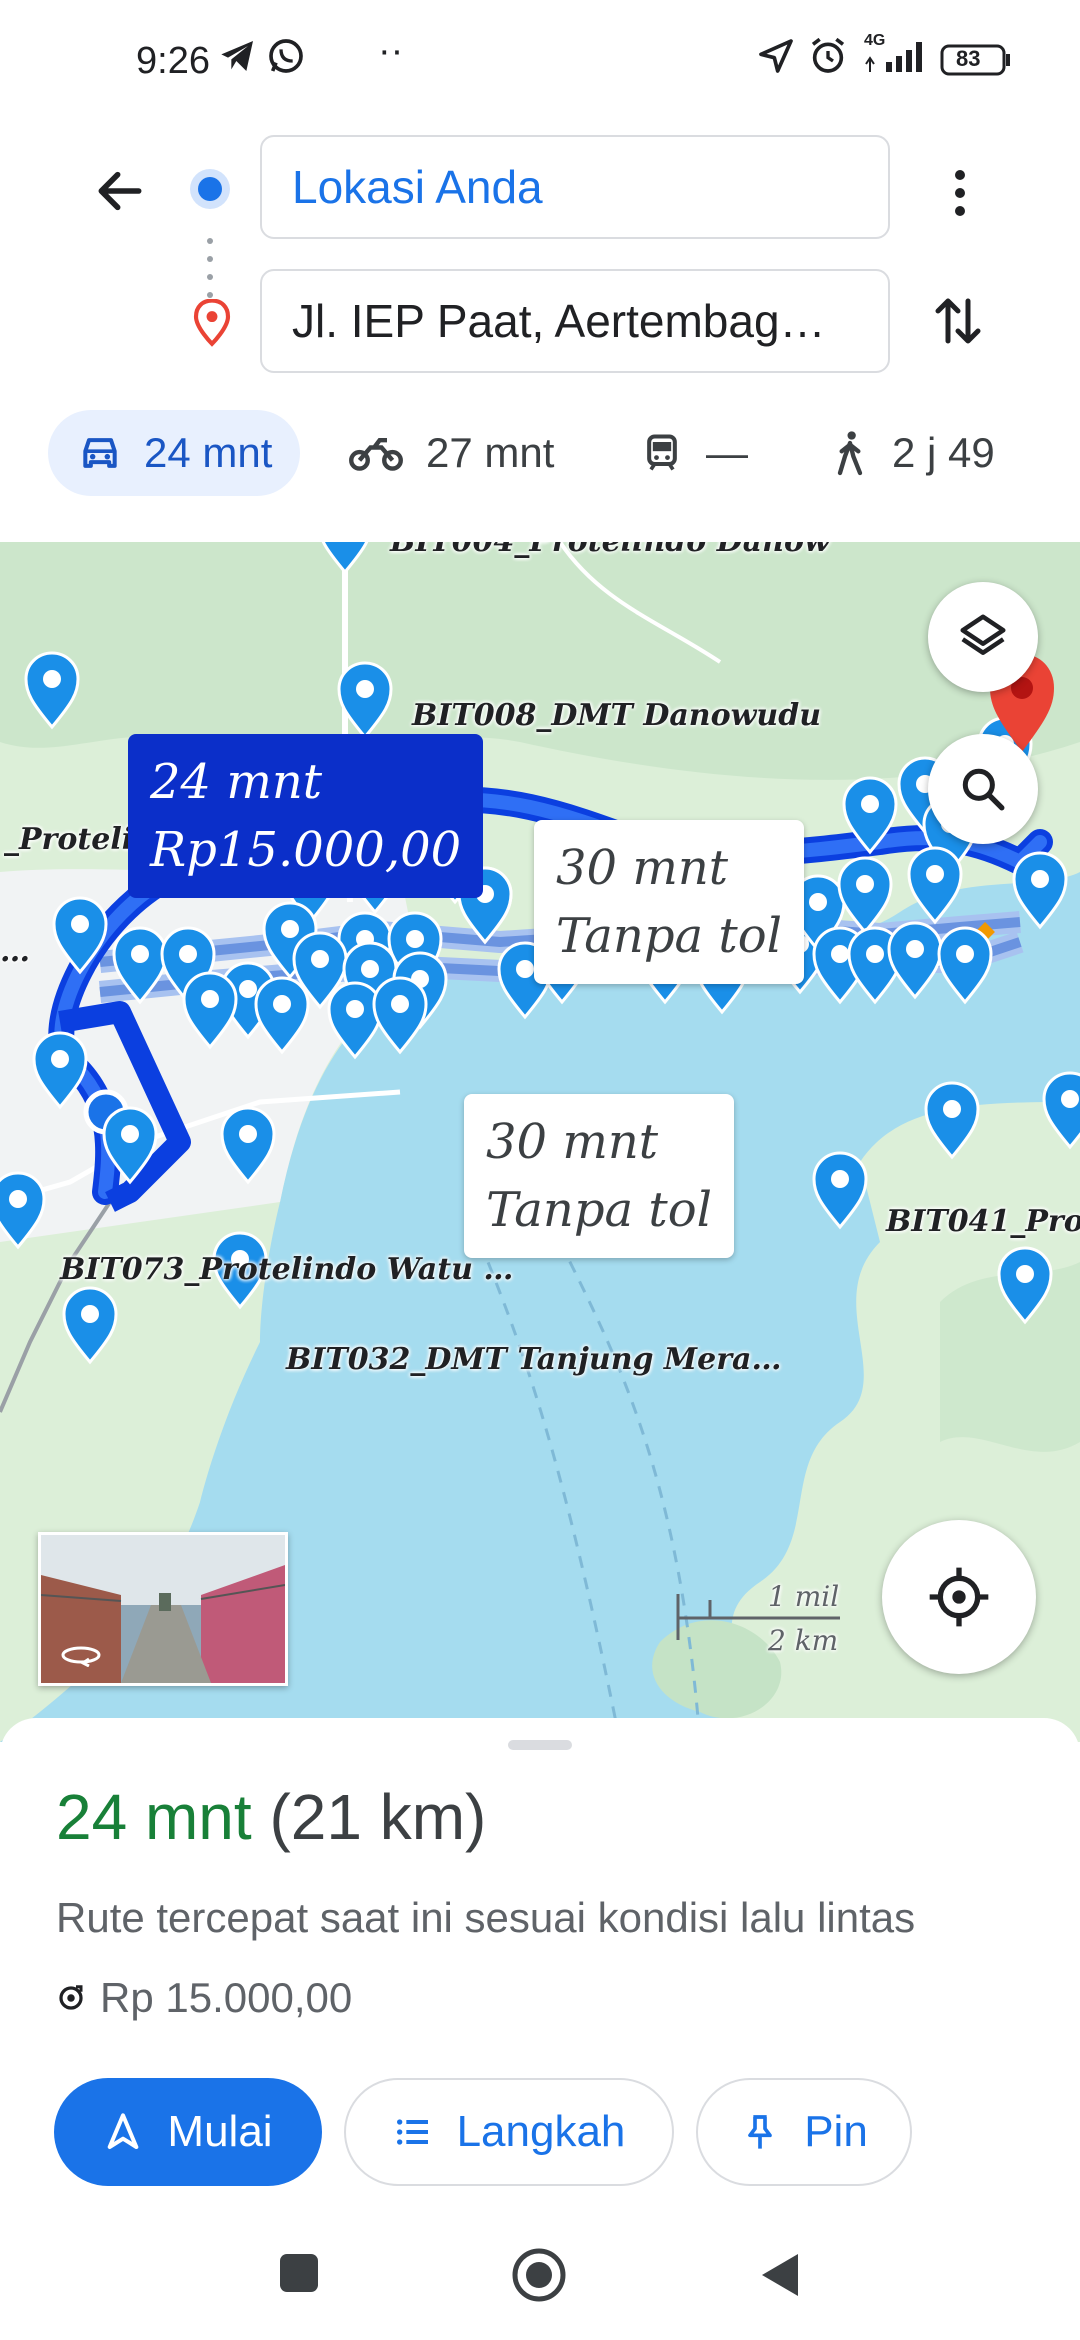  I want to click on mode-car-tab: 24 mnt, so click(174, 453).